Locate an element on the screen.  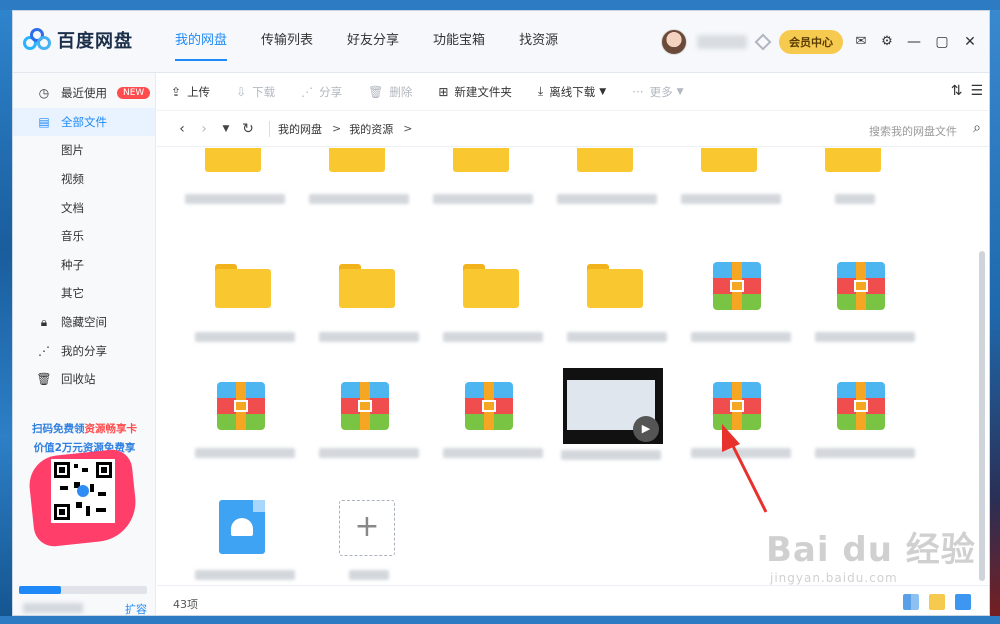
sort-icon: ⇅ is located at coordinates (957, 91).